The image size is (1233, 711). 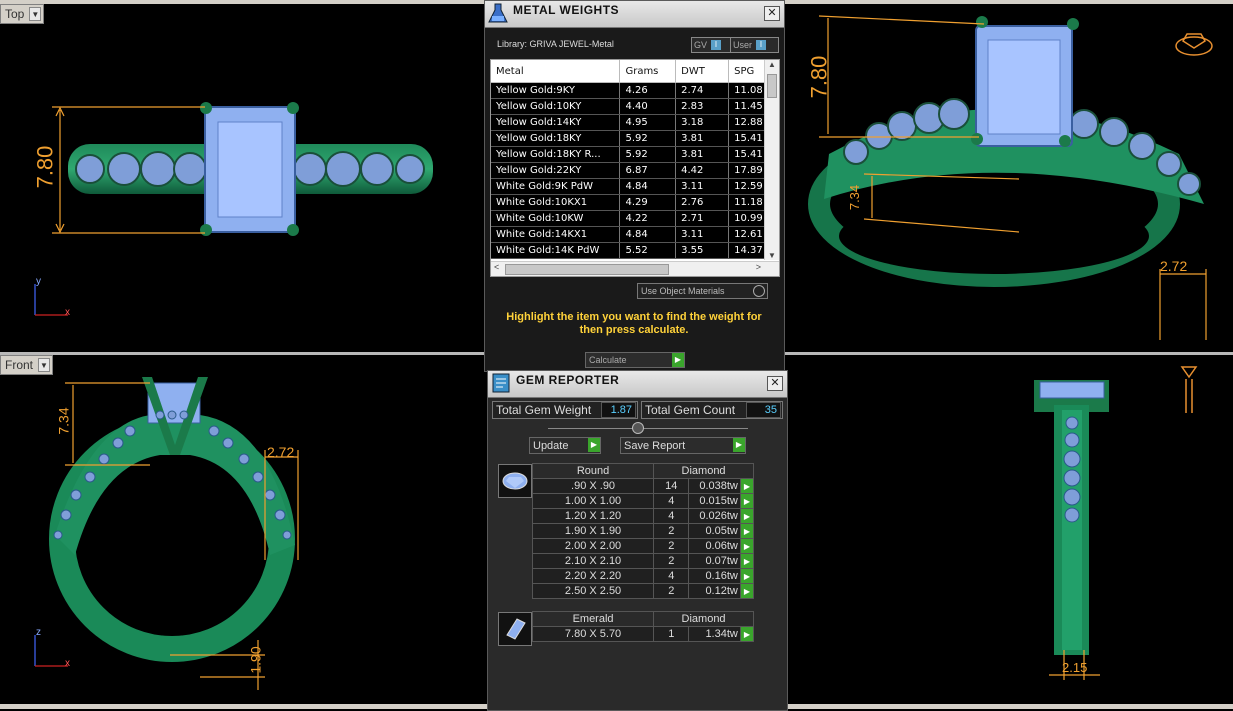 What do you see at coordinates (634, 14) in the screenshot?
I see `metal-weights-titlebar: METAL WEIGHTS ✕` at bounding box center [634, 14].